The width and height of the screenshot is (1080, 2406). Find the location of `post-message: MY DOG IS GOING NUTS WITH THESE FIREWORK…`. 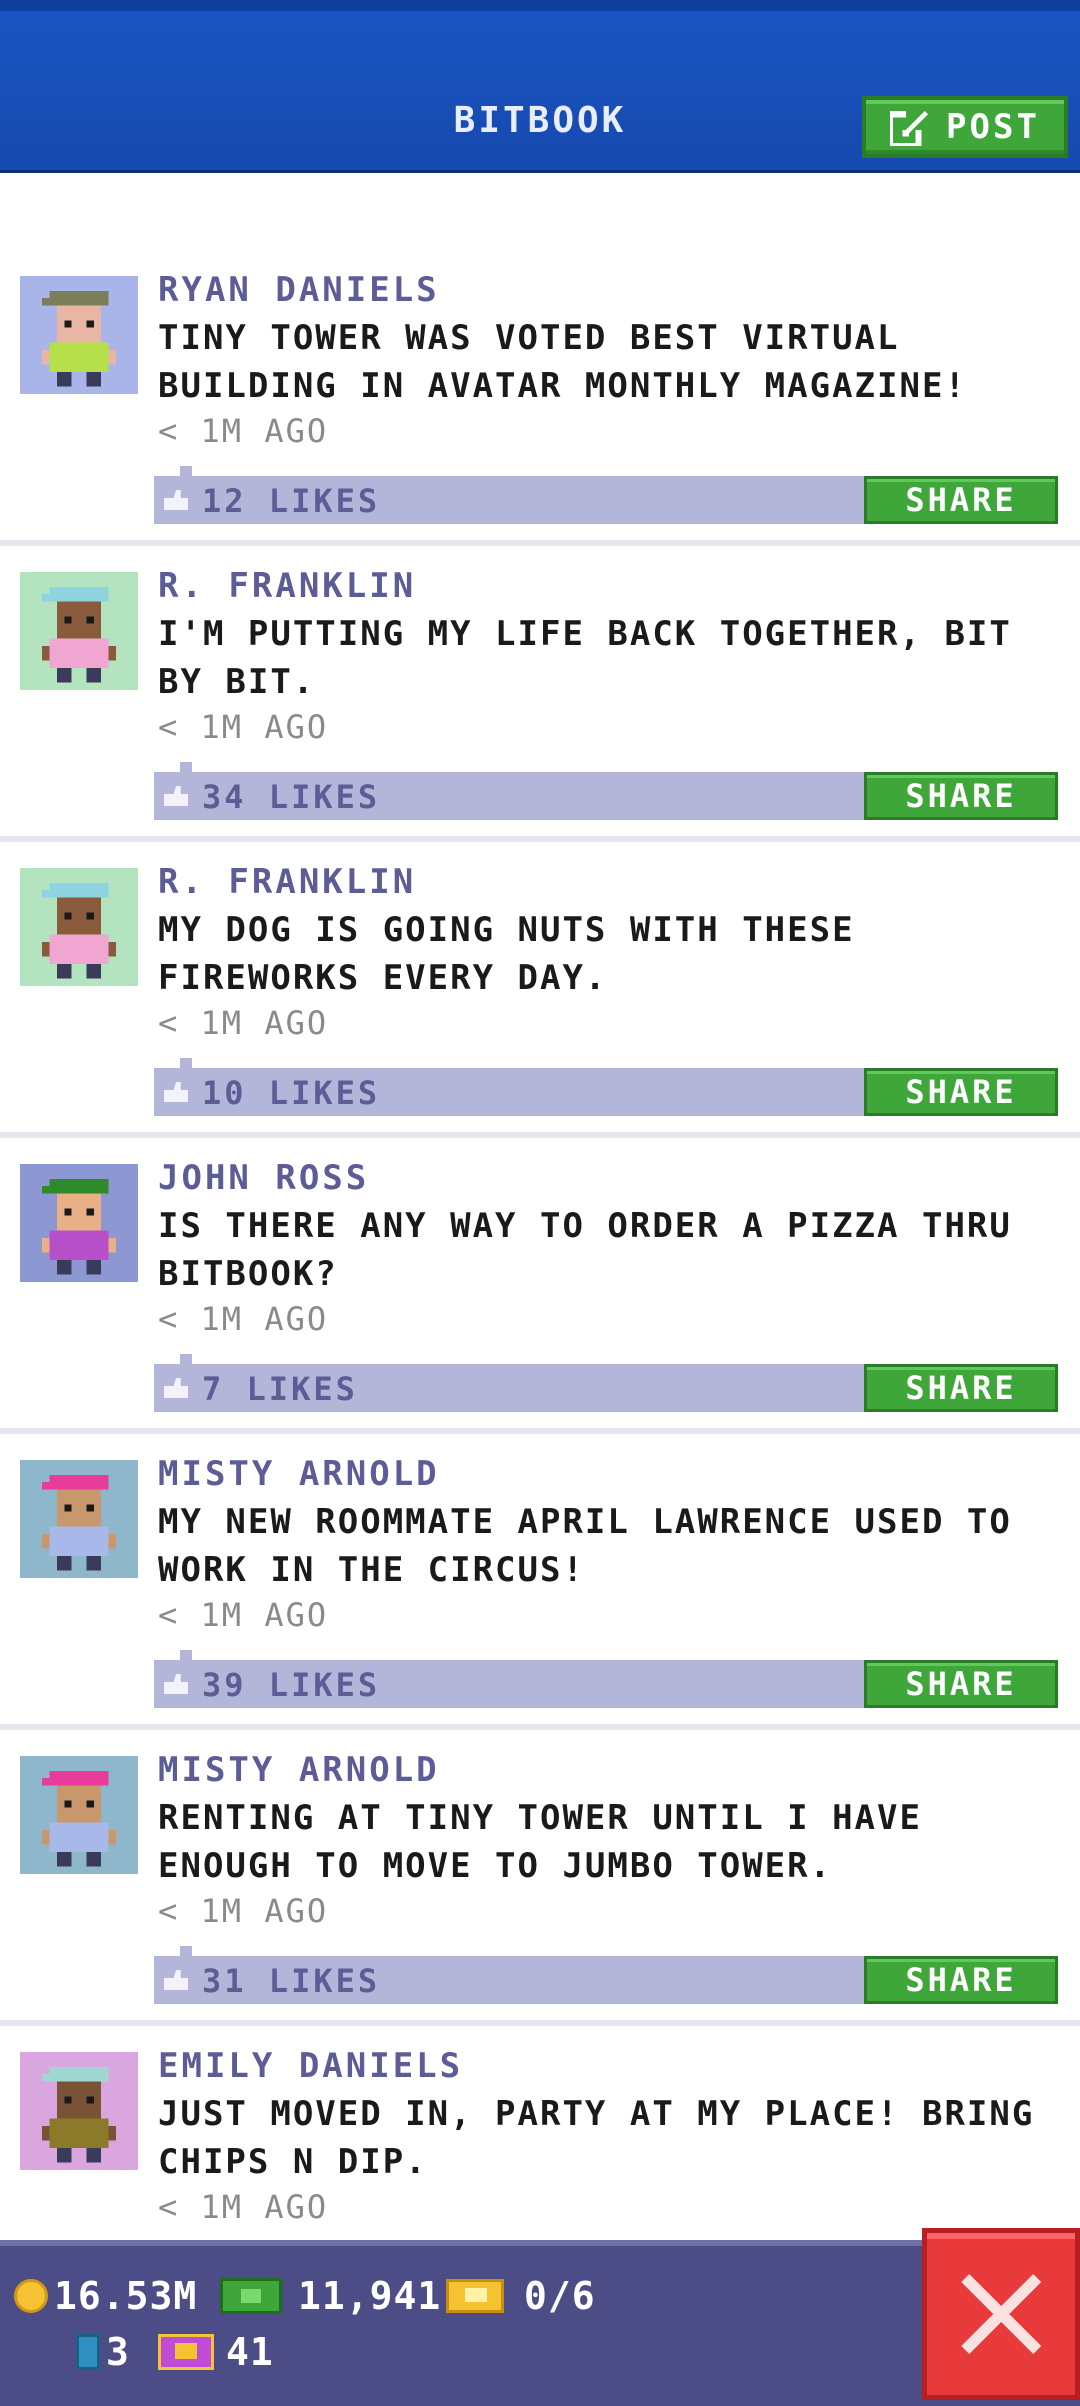

post-message: MY DOG IS GOING NUTS WITH THESE FIREWORK… is located at coordinates (506, 954).